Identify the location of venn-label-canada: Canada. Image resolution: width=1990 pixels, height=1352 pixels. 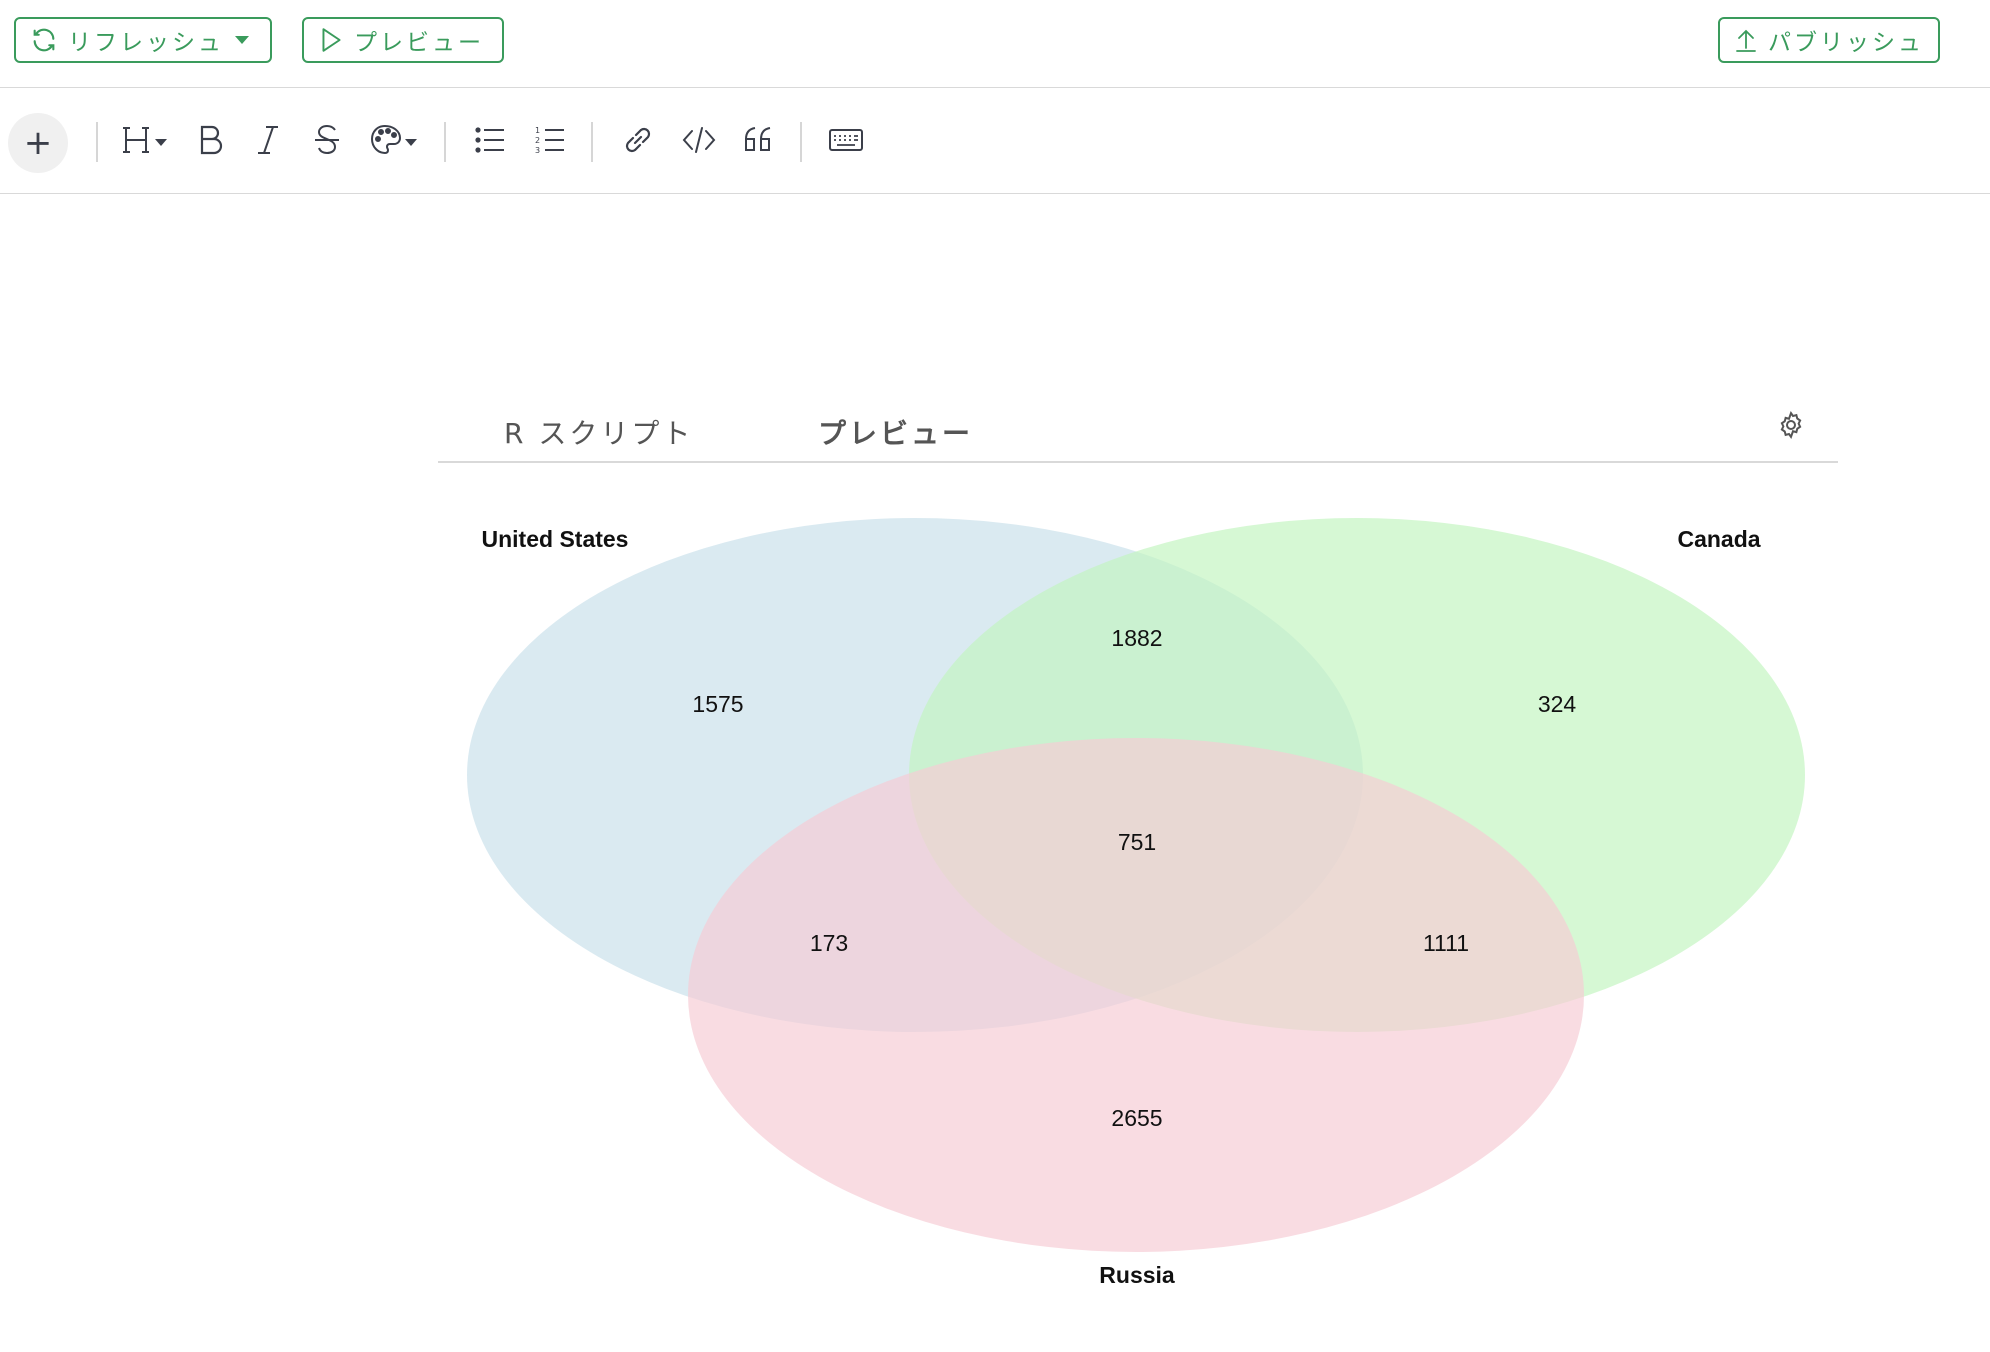
(1718, 539).